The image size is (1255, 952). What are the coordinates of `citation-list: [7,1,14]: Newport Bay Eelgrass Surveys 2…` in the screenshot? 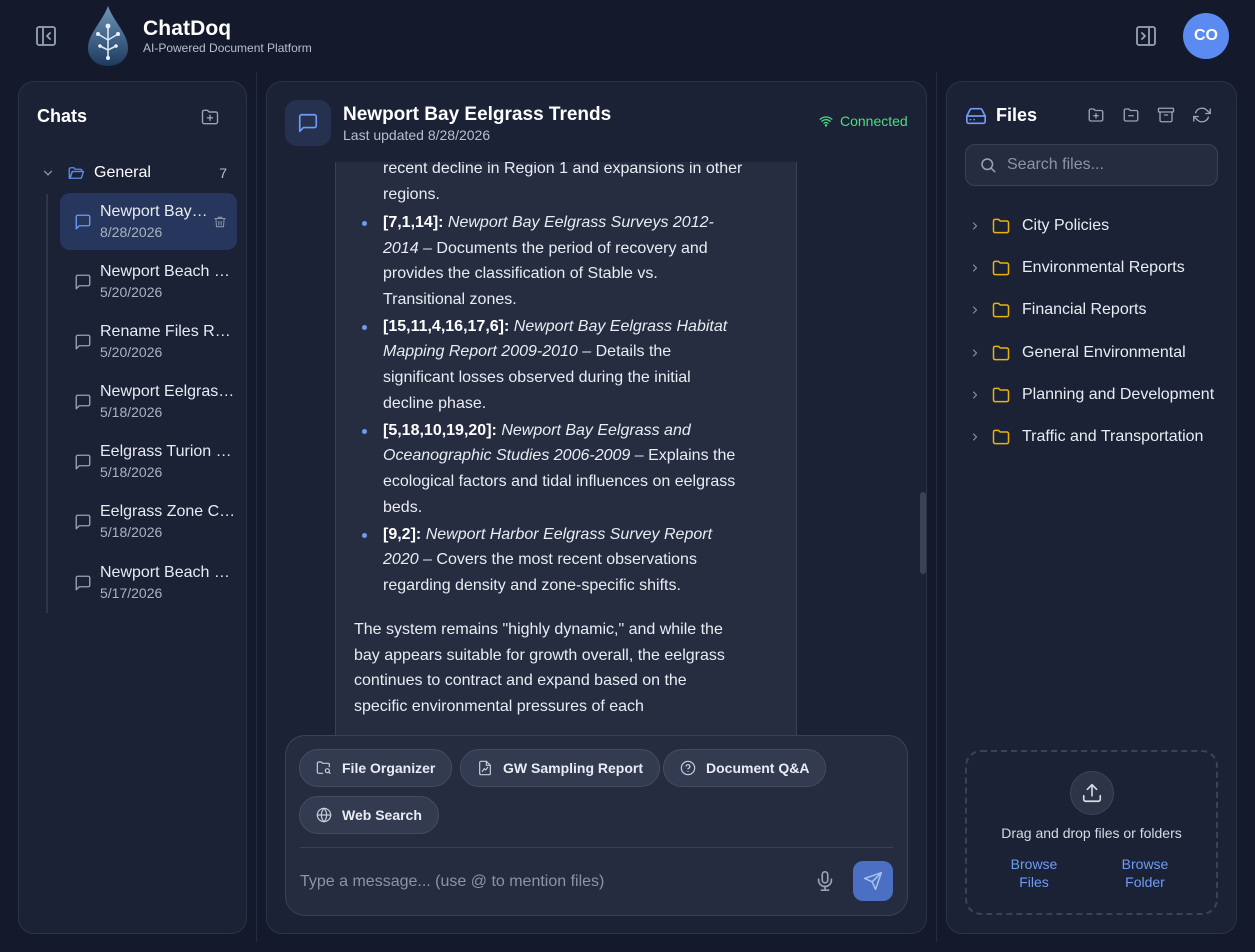 It's located at (536, 405).